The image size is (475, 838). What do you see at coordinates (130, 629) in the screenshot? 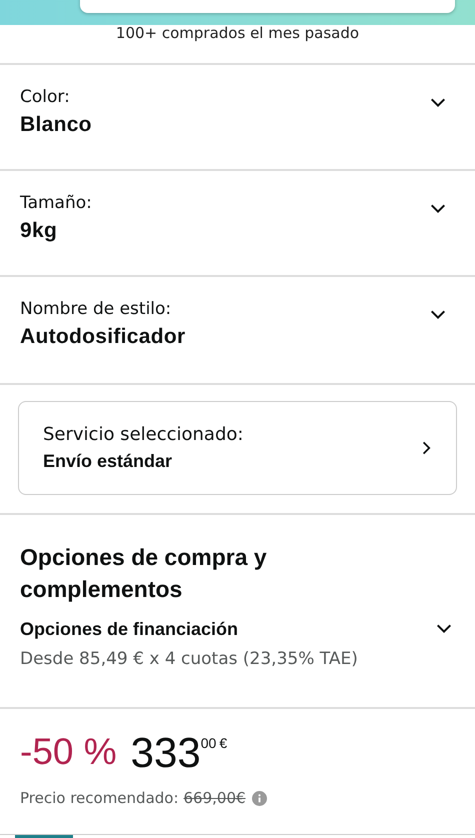
I see `financing-title: Opciones de financiación` at bounding box center [130, 629].